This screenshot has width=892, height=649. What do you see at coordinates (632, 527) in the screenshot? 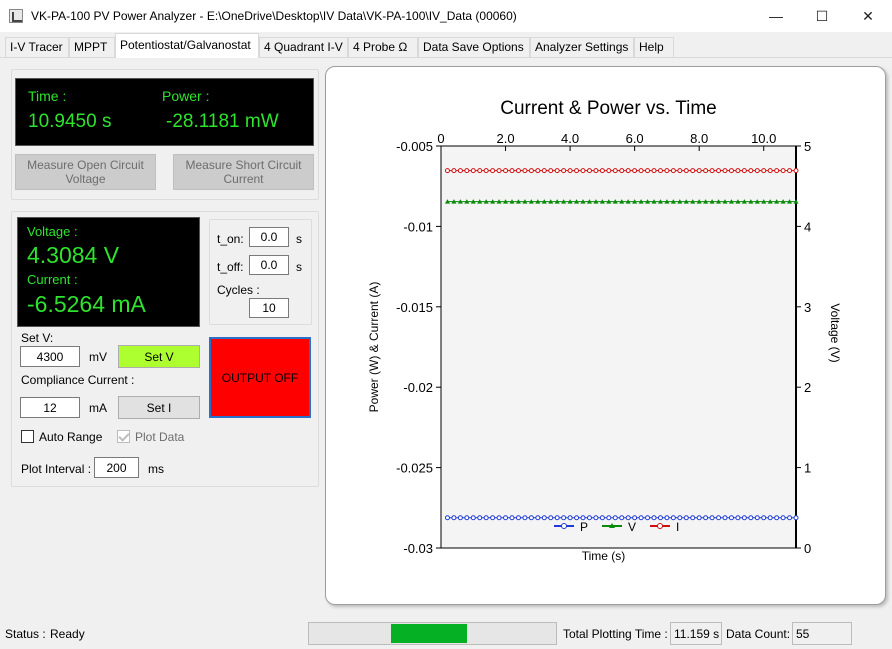
I see `legend-label-V: V` at bounding box center [632, 527].